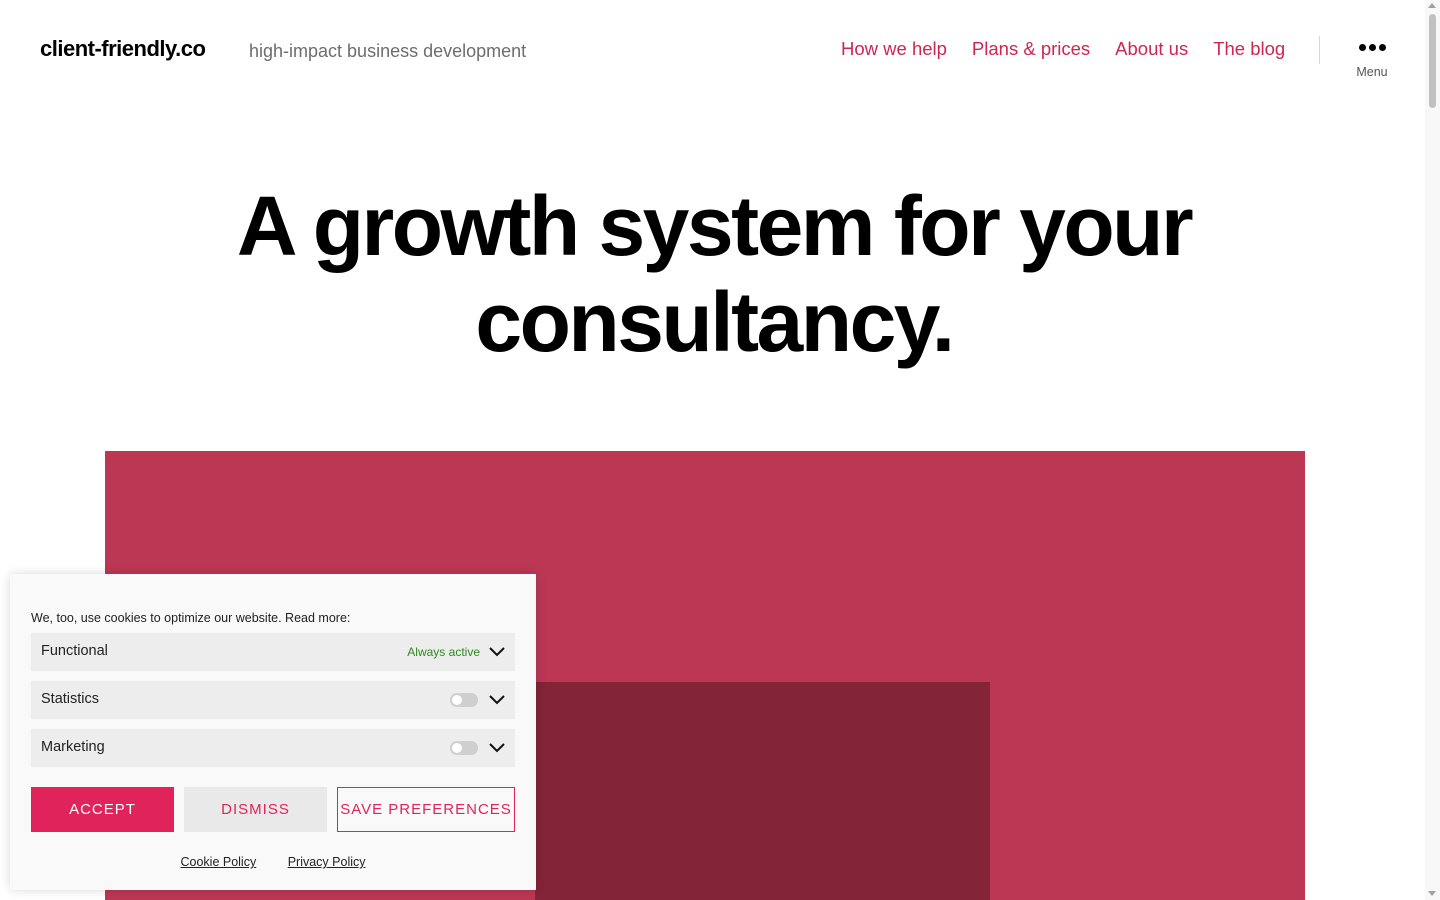 Image resolution: width=1440 pixels, height=900 pixels. I want to click on hero-title-line-2: consultancy., so click(715, 322).